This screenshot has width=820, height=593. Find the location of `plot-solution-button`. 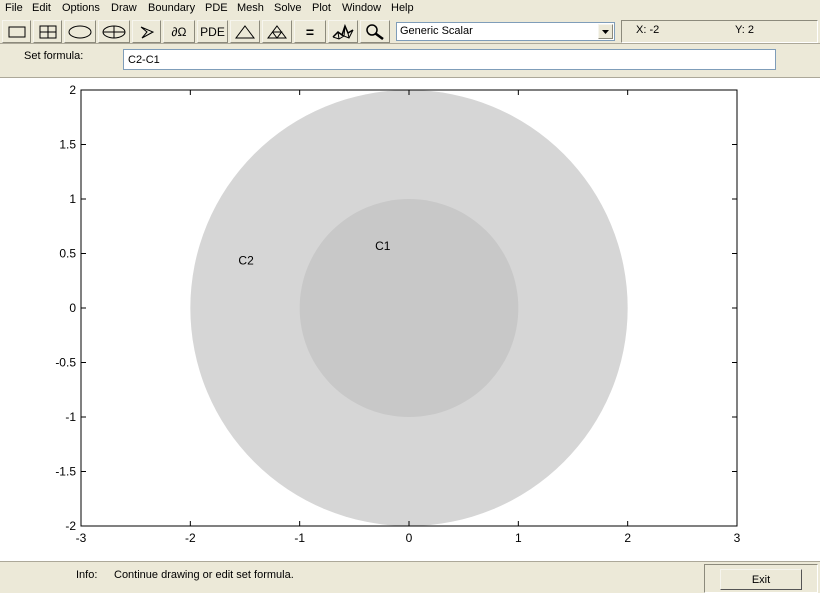

plot-solution-button is located at coordinates (343, 31).